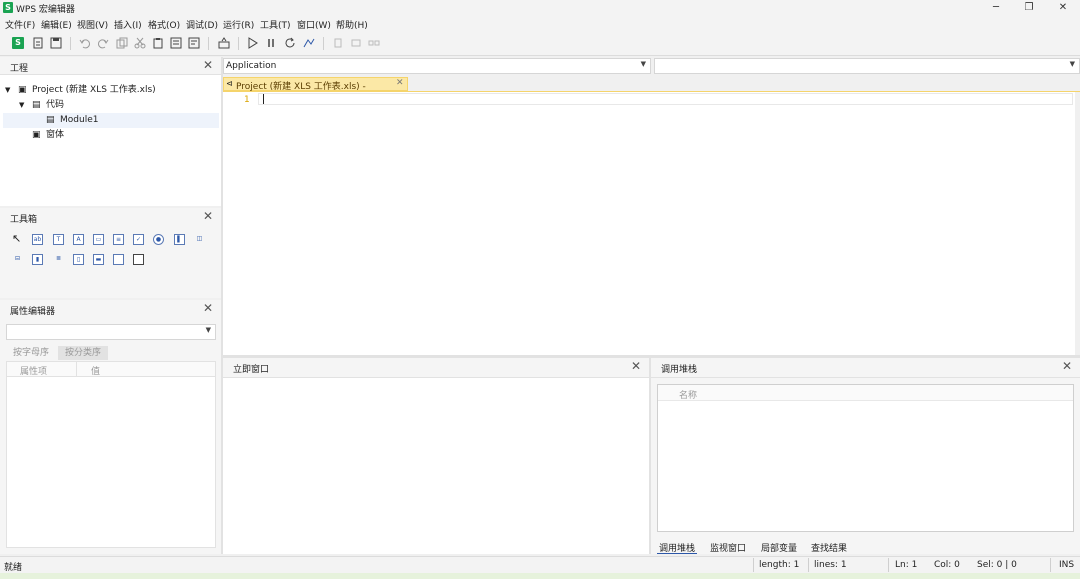 This screenshot has width=1080, height=579. What do you see at coordinates (158, 43) in the screenshot?
I see `paste-icon` at bounding box center [158, 43].